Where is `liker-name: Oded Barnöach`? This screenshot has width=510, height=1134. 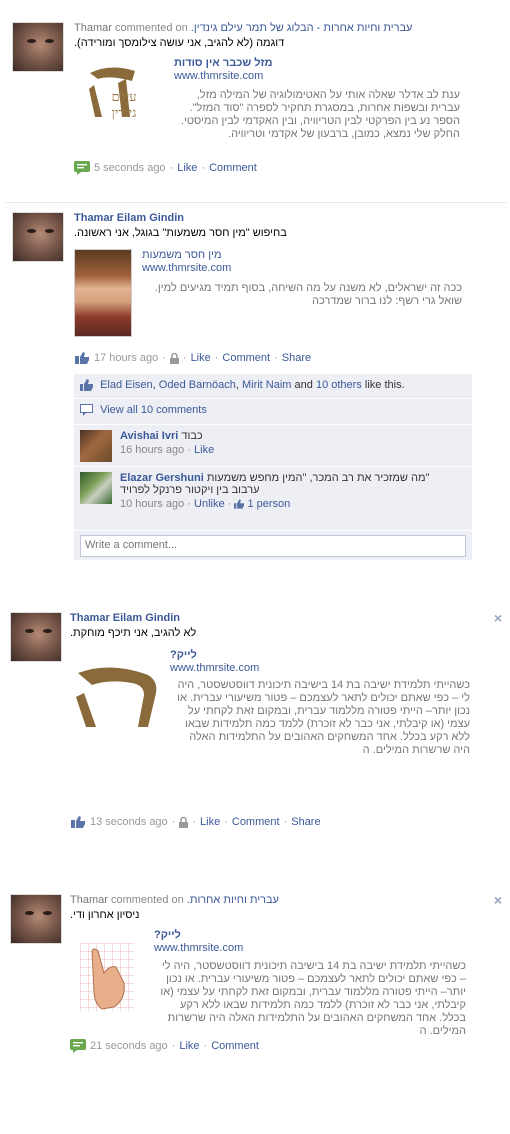 liker-name: Oded Barnöach is located at coordinates (197, 385).